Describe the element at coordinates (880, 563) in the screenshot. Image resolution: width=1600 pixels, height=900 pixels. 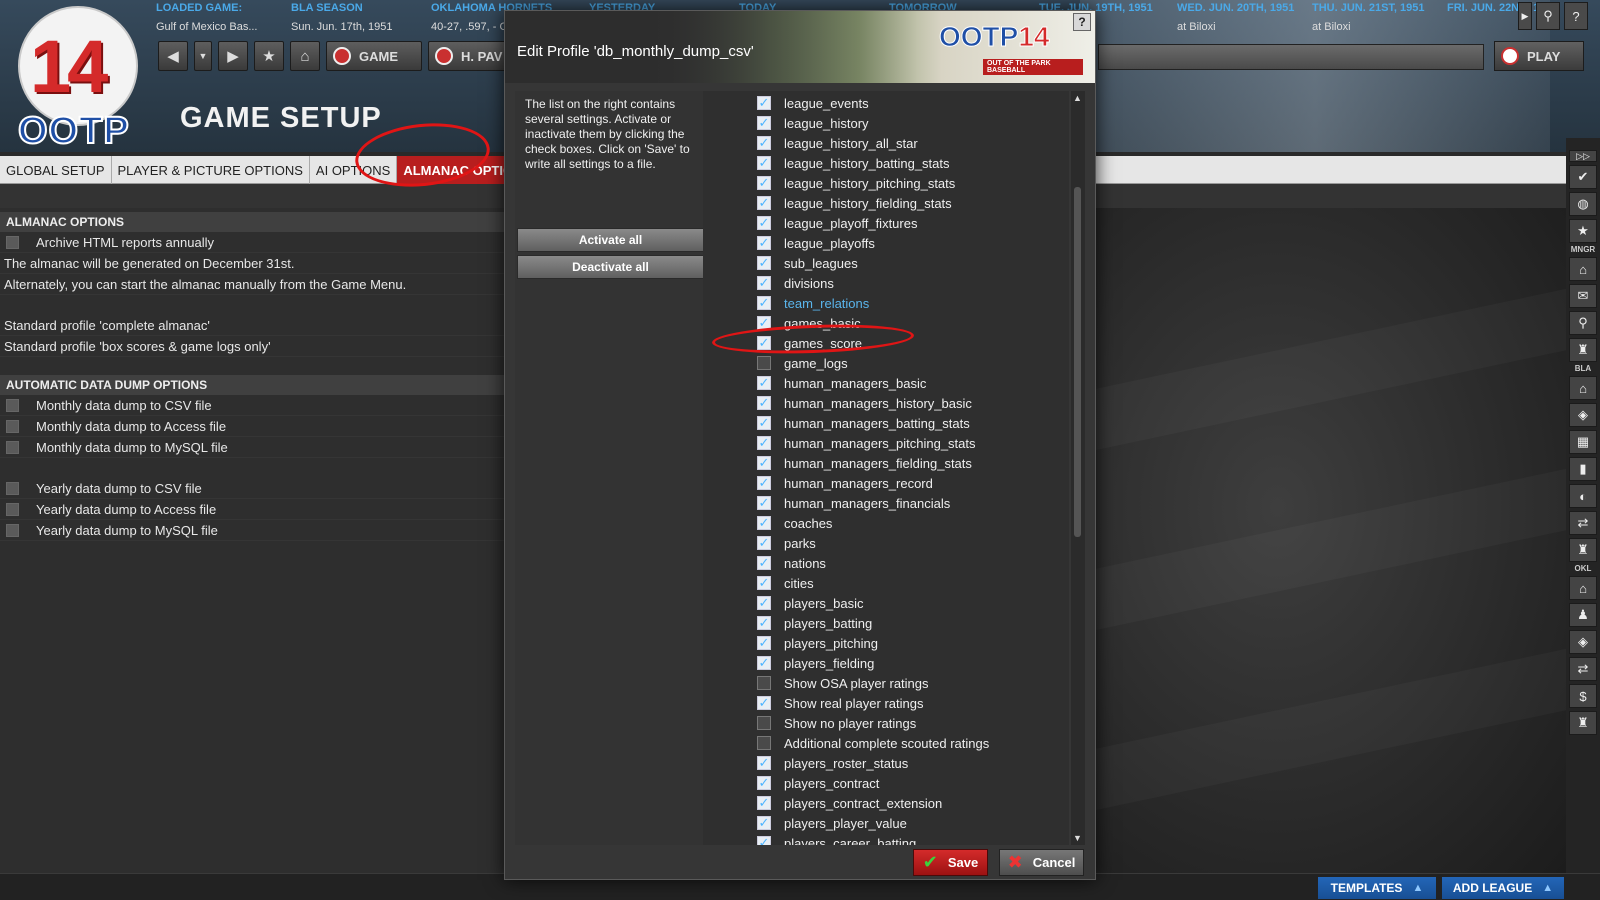
I see `setting-item: ✓ nations` at that location.